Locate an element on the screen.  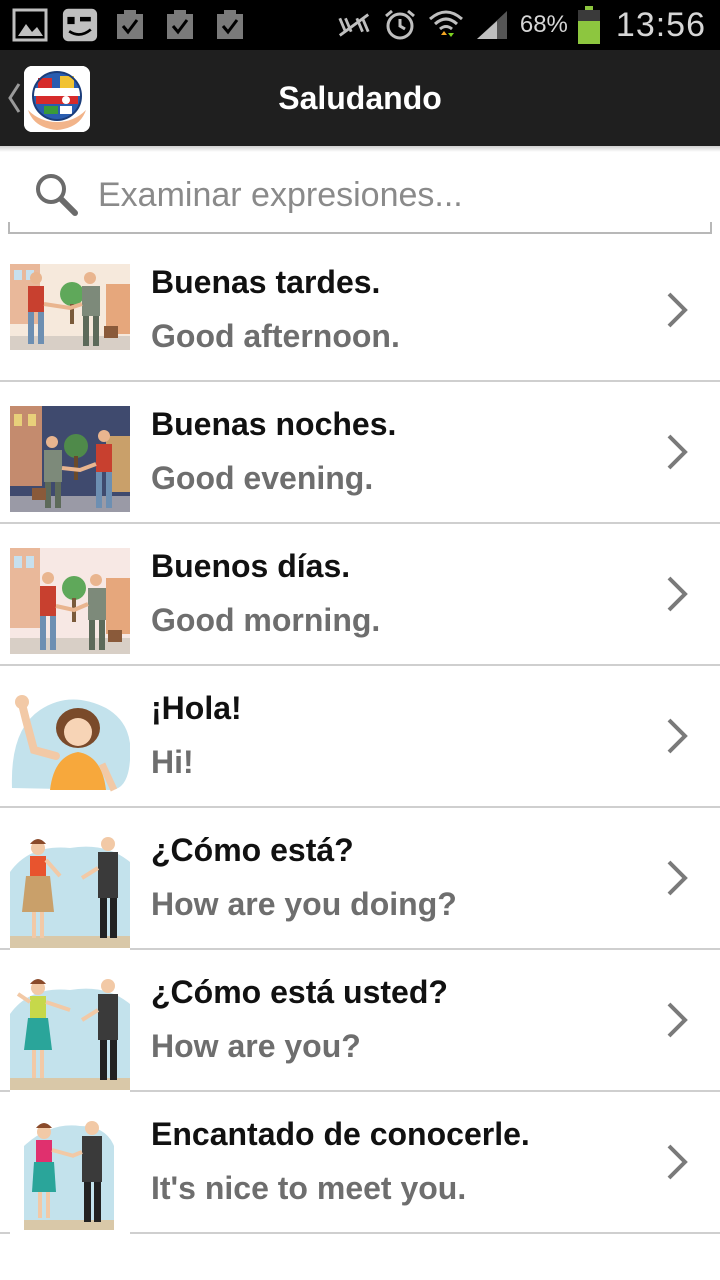
phrase-english: Good afternoon. is located at coordinates (275, 336).